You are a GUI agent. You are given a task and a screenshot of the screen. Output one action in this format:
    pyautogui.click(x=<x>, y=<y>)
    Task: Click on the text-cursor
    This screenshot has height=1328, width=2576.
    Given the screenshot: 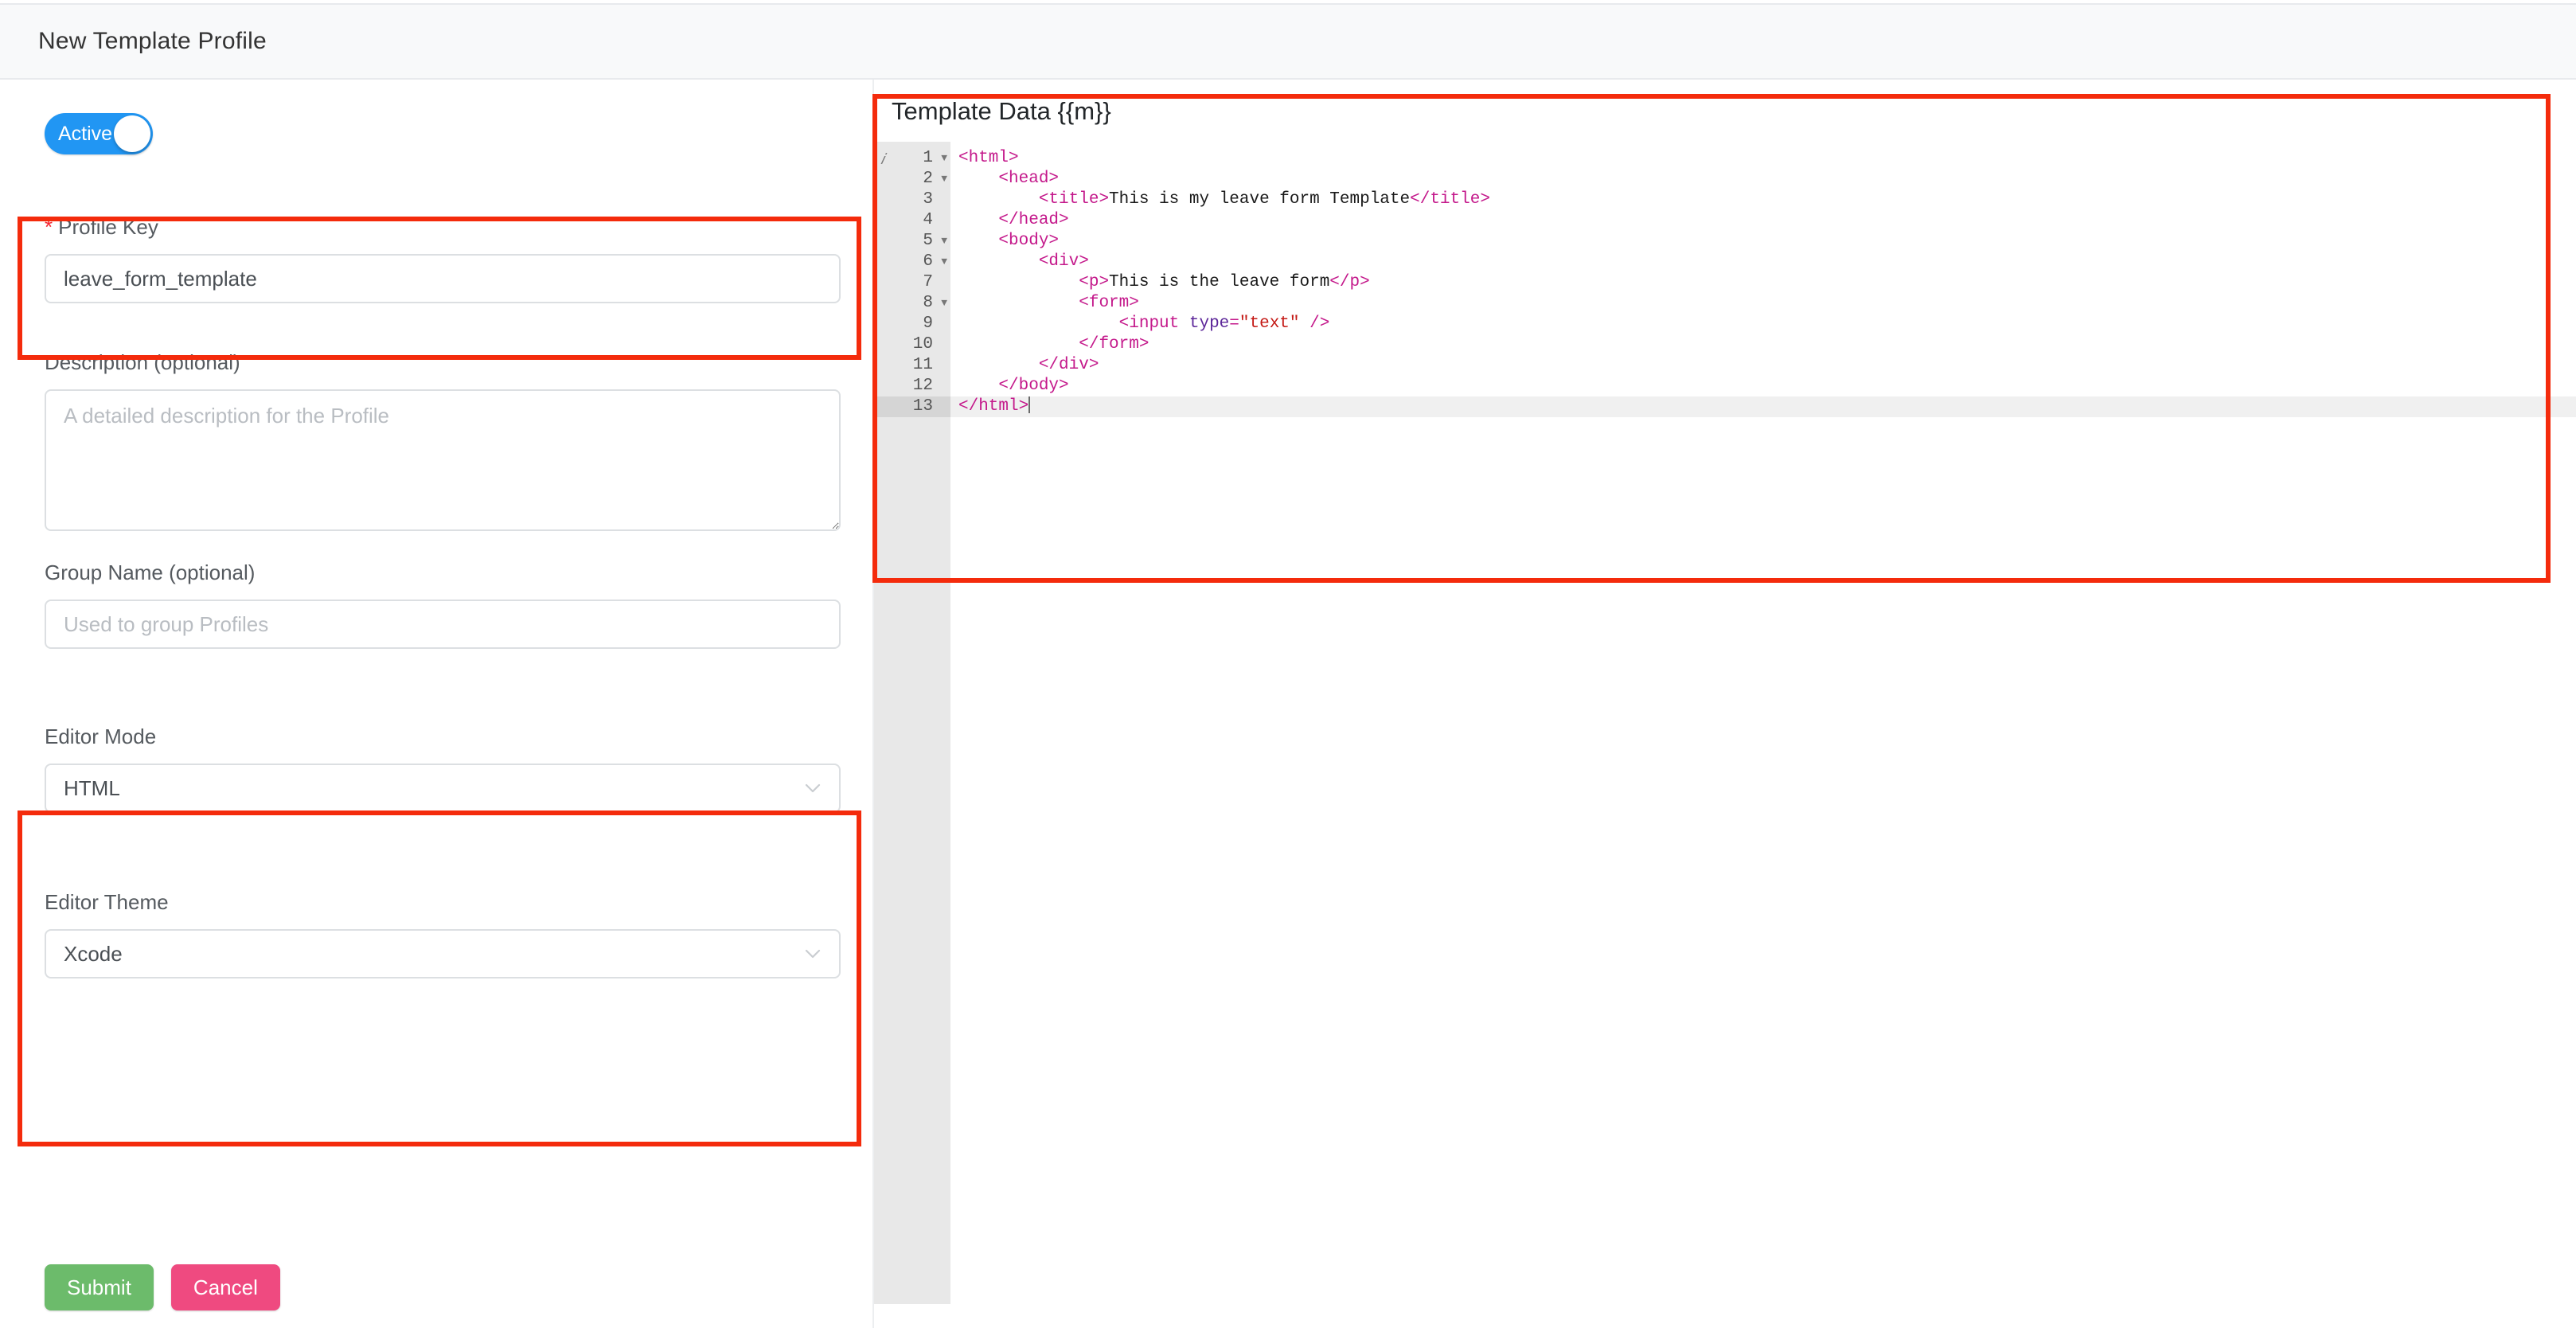 What is the action you would take?
    pyautogui.click(x=1029, y=405)
    